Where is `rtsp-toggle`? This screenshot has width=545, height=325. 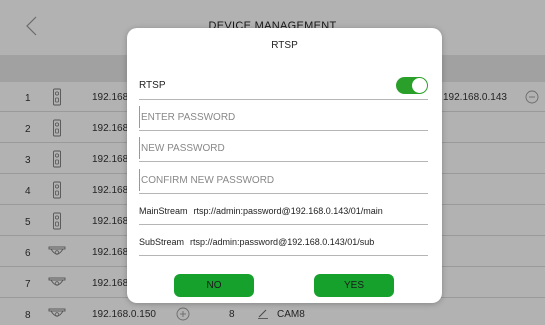
rtsp-toggle is located at coordinates (412, 85).